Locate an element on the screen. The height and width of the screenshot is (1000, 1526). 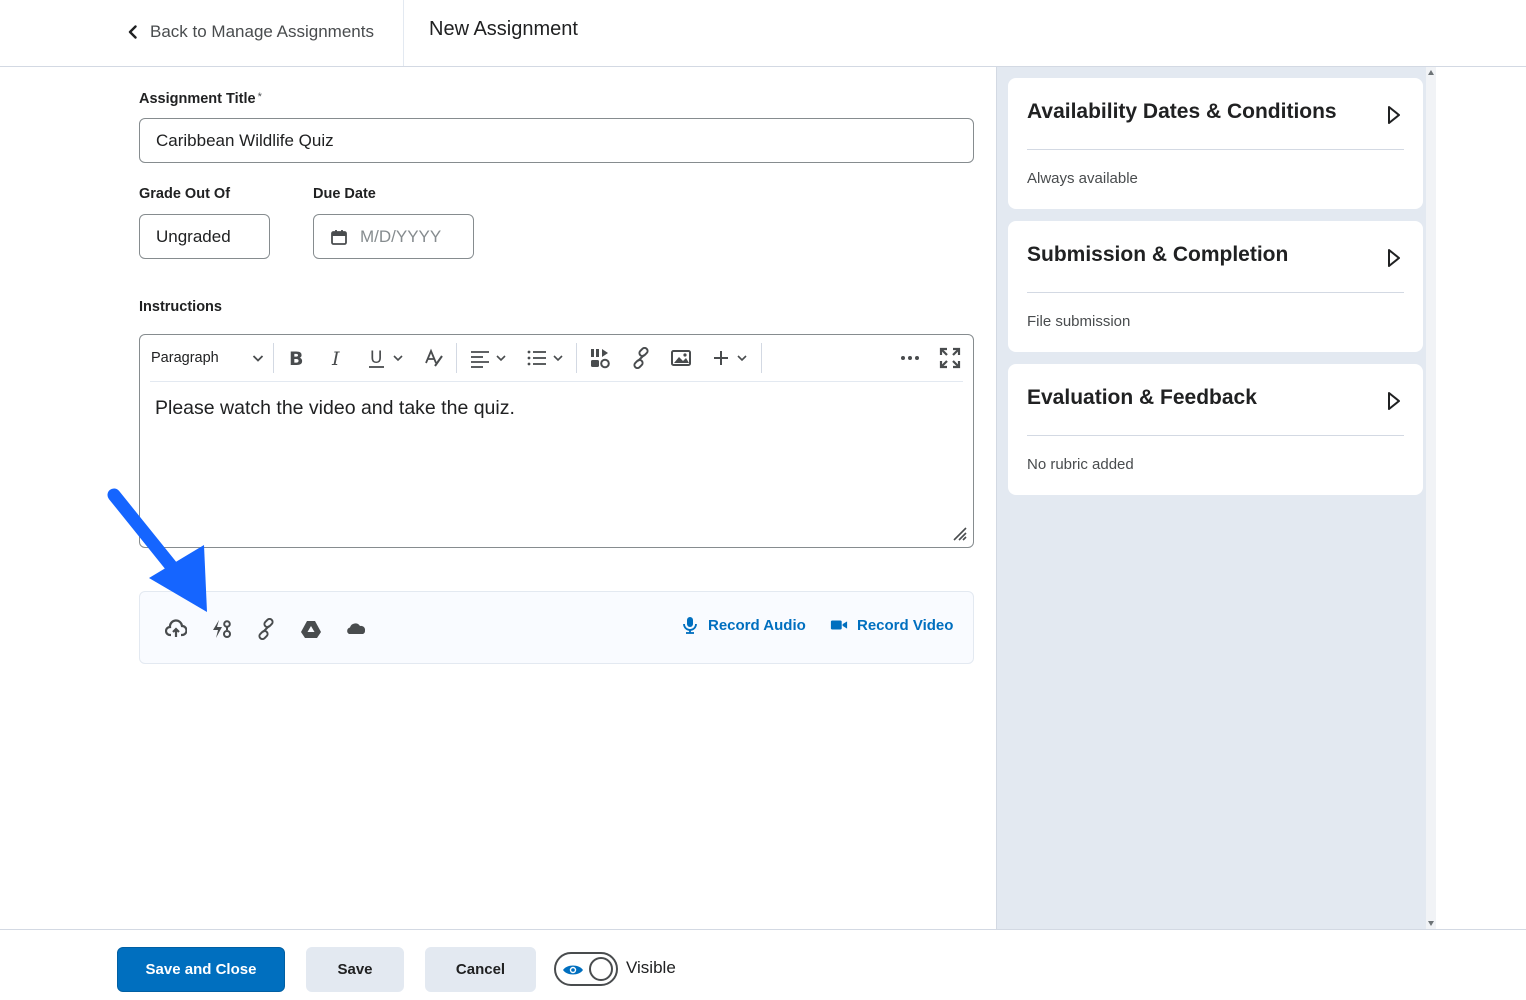
editor-toolbar: Paragraph B I U is located at coordinates (556, 358).